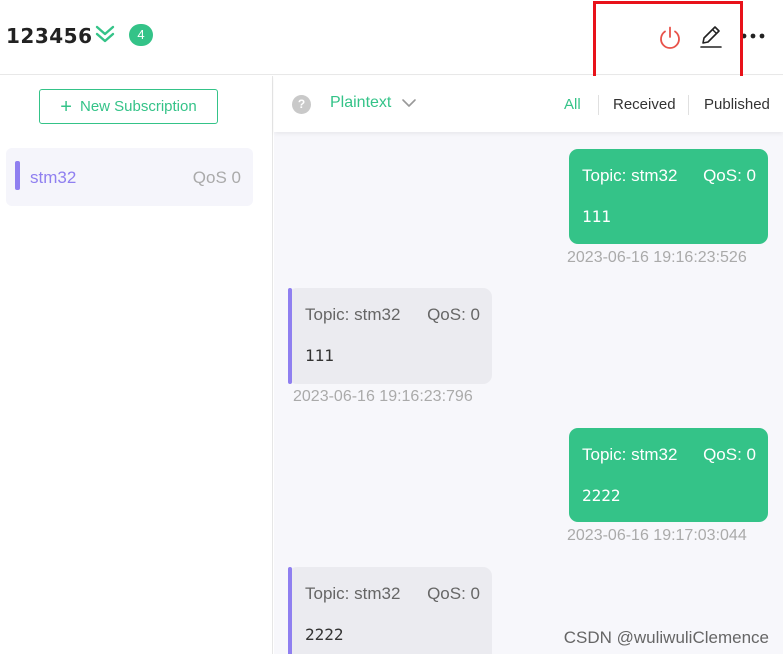  What do you see at coordinates (528, 104) in the screenshot?
I see `message-toolbar: ? Plaintext All Received Published` at bounding box center [528, 104].